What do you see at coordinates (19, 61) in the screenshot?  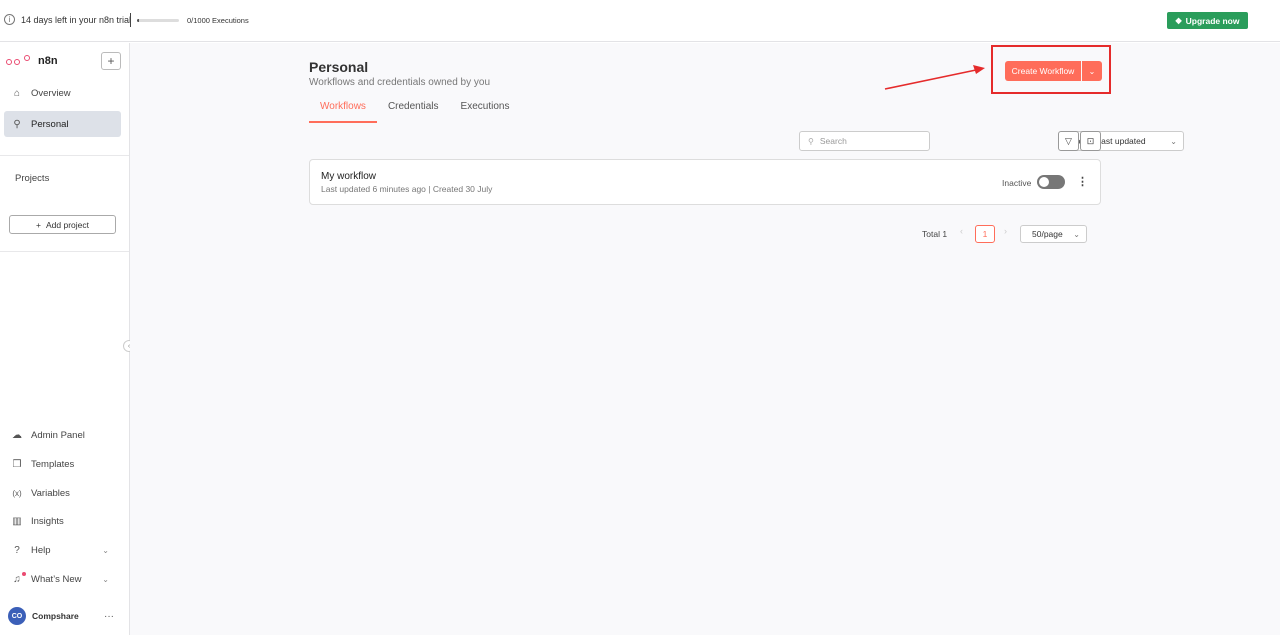 I see `n8n-logo-icon` at bounding box center [19, 61].